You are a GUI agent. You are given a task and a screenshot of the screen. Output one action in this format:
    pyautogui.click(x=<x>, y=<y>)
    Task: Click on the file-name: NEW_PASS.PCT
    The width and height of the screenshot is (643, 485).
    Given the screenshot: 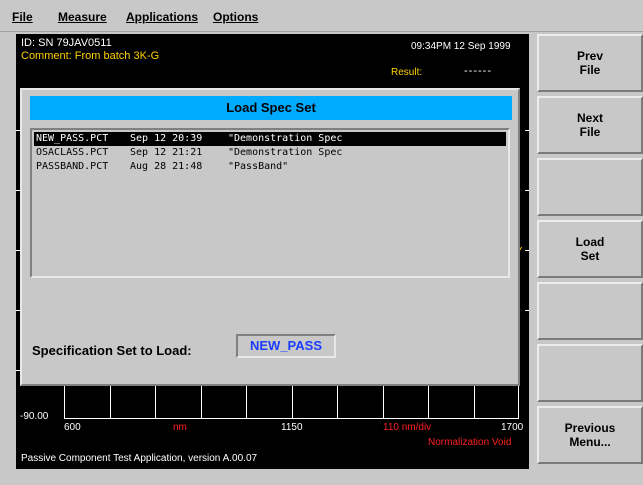 What is the action you would take?
    pyautogui.click(x=72, y=138)
    